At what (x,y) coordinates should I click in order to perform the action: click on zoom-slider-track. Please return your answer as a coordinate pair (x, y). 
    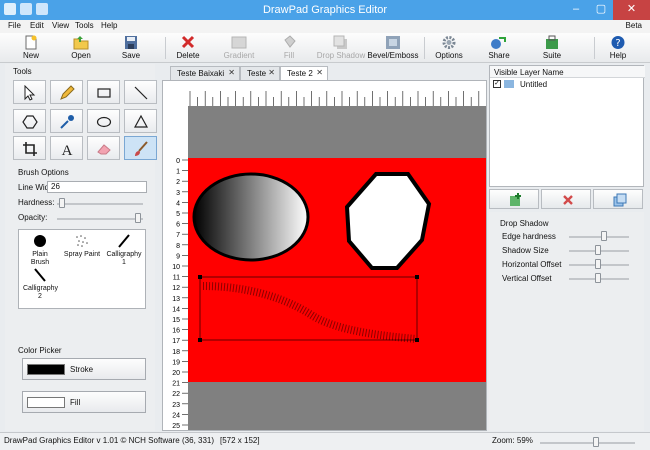
    Looking at the image, I should click on (587, 443).